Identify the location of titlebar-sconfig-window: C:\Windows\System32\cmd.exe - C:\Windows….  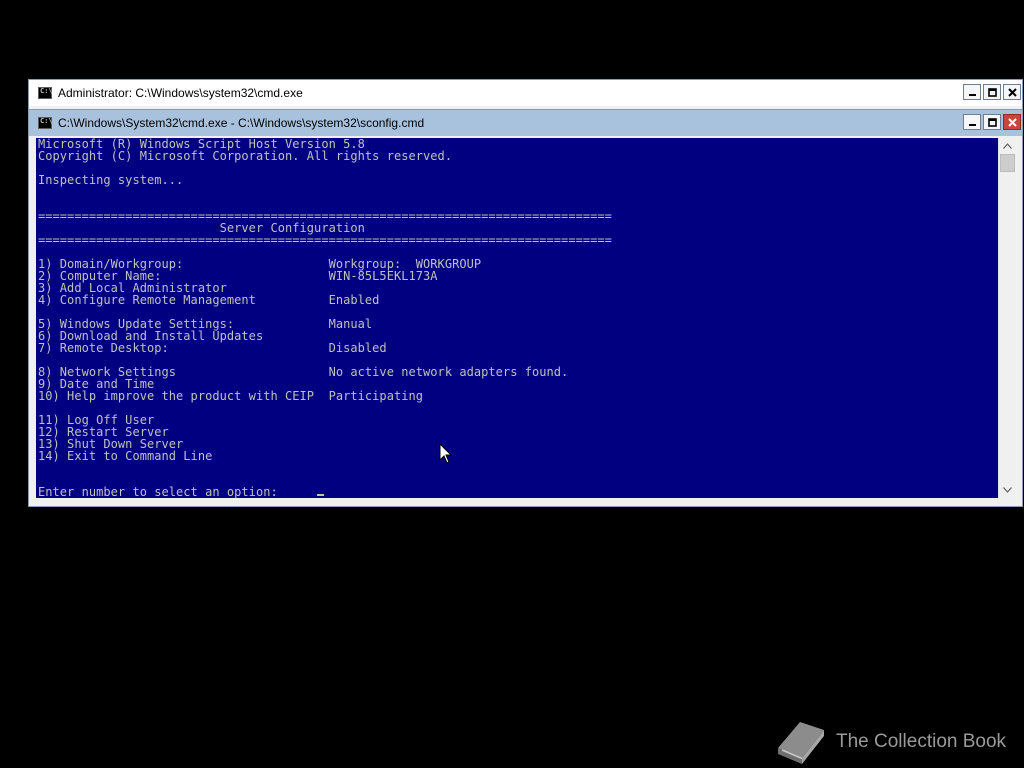
(525, 123).